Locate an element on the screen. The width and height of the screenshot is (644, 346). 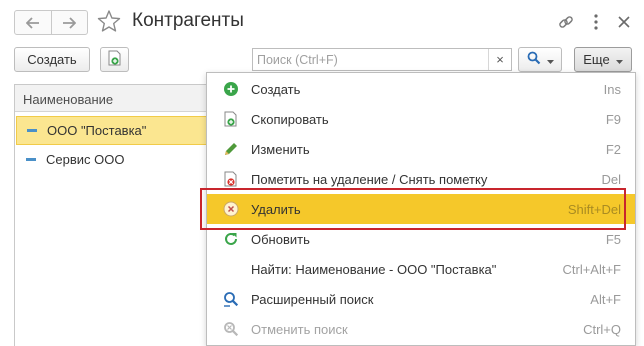
mark-delete-icon is located at coordinates (231, 179).